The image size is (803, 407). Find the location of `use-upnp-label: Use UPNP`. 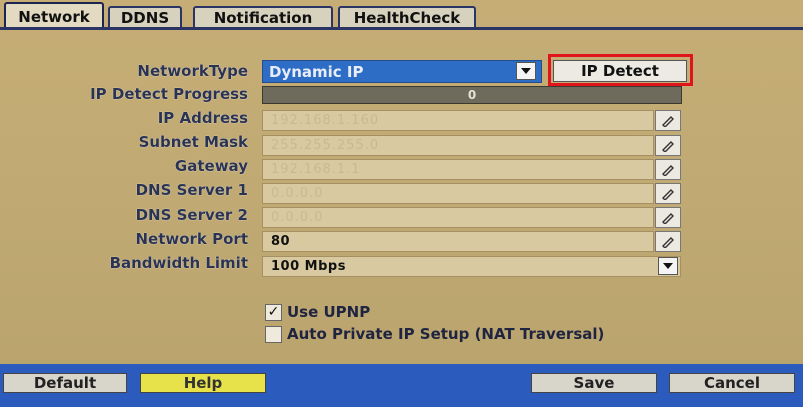

use-upnp-label: Use UPNP is located at coordinates (329, 312).